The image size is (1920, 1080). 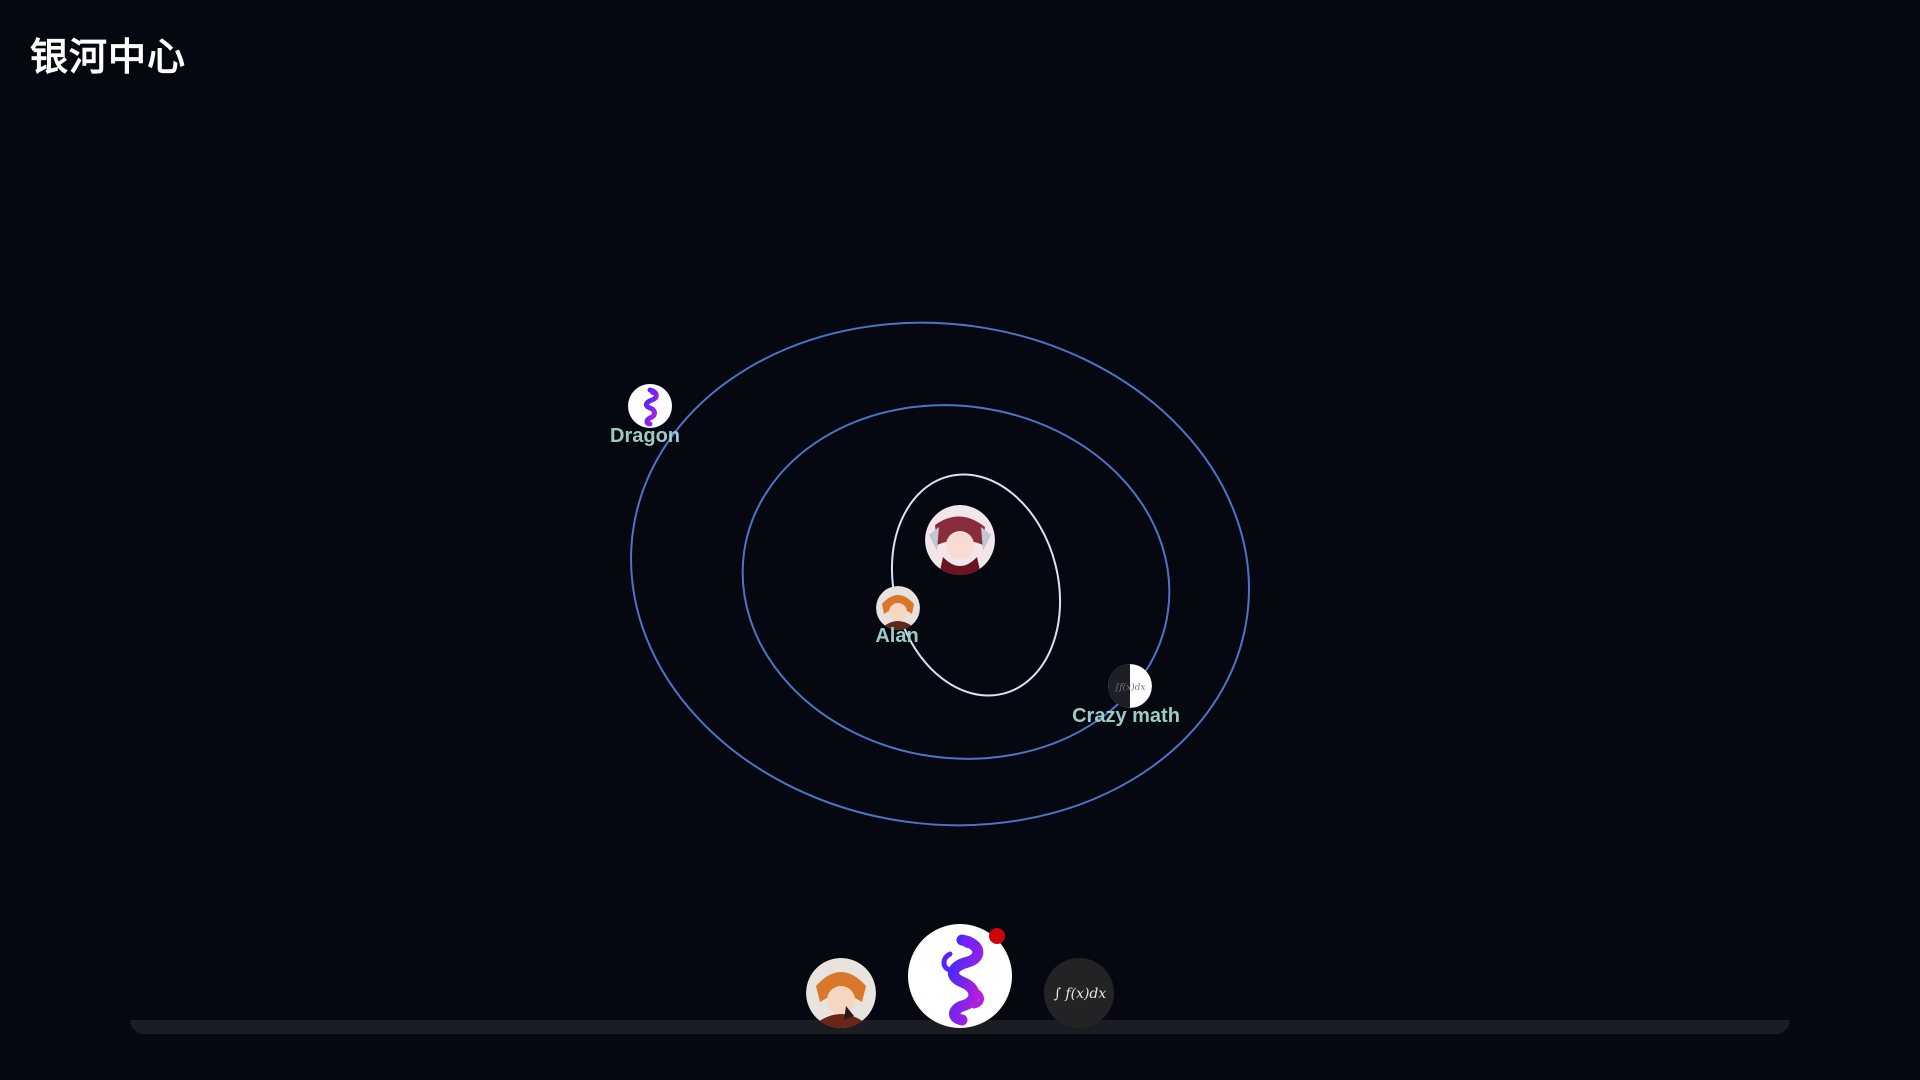 I want to click on center-avatar, so click(x=960, y=540).